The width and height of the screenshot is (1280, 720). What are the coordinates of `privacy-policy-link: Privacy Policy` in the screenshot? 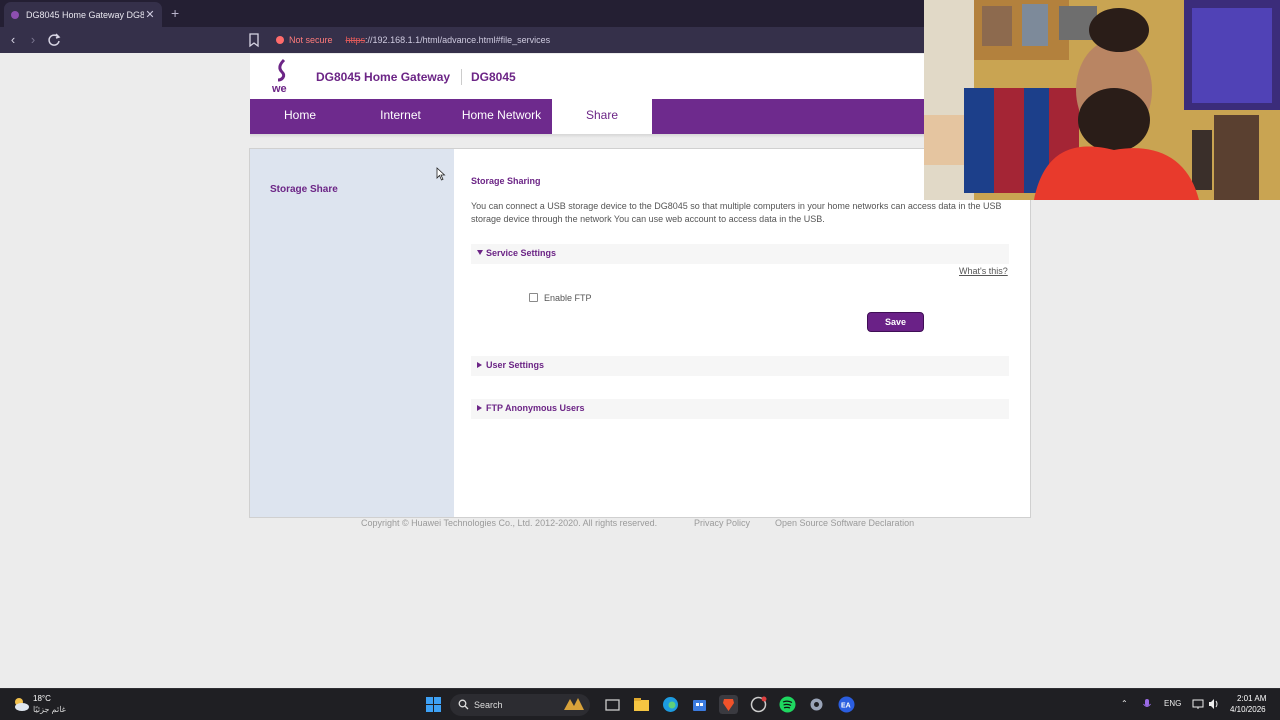 It's located at (722, 523).